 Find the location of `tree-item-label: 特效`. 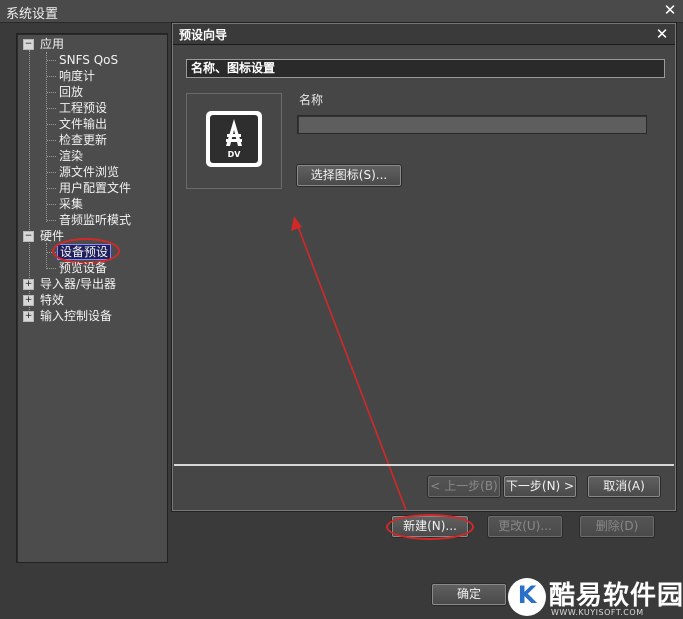

tree-item-label: 特效 is located at coordinates (52, 300).